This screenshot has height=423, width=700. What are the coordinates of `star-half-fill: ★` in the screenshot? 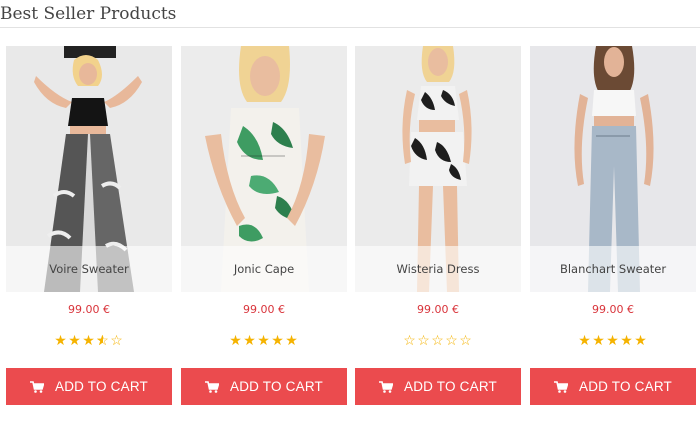 It's located at (99, 340).